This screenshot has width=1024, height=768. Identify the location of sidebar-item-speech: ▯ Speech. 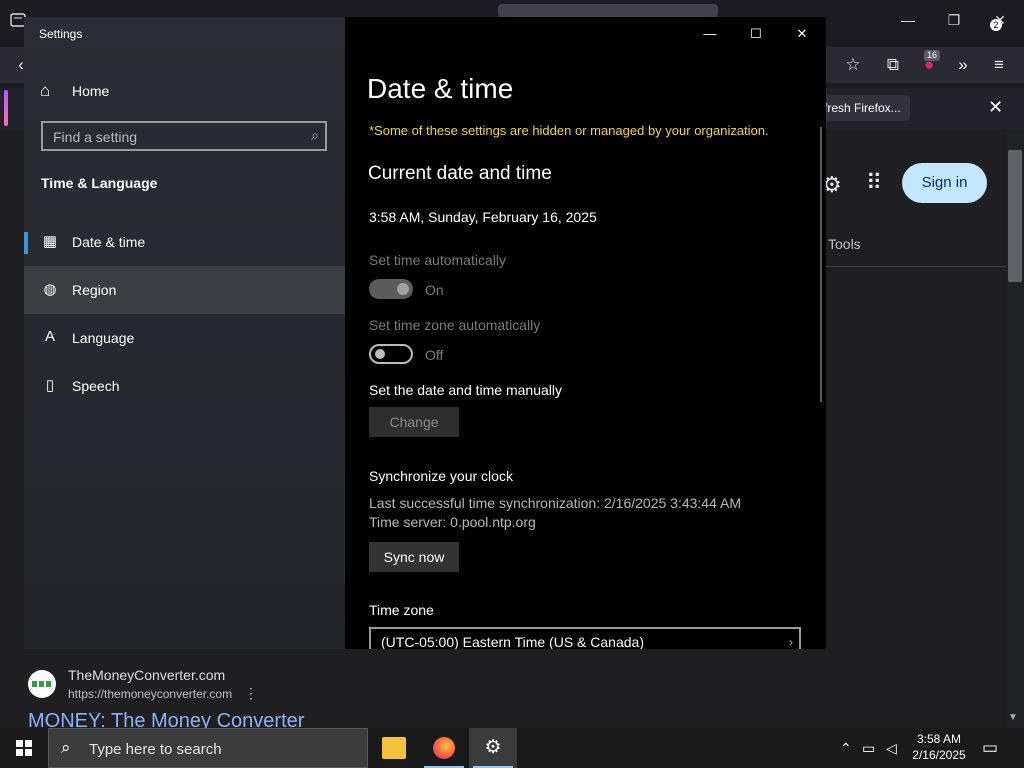
(184, 386).